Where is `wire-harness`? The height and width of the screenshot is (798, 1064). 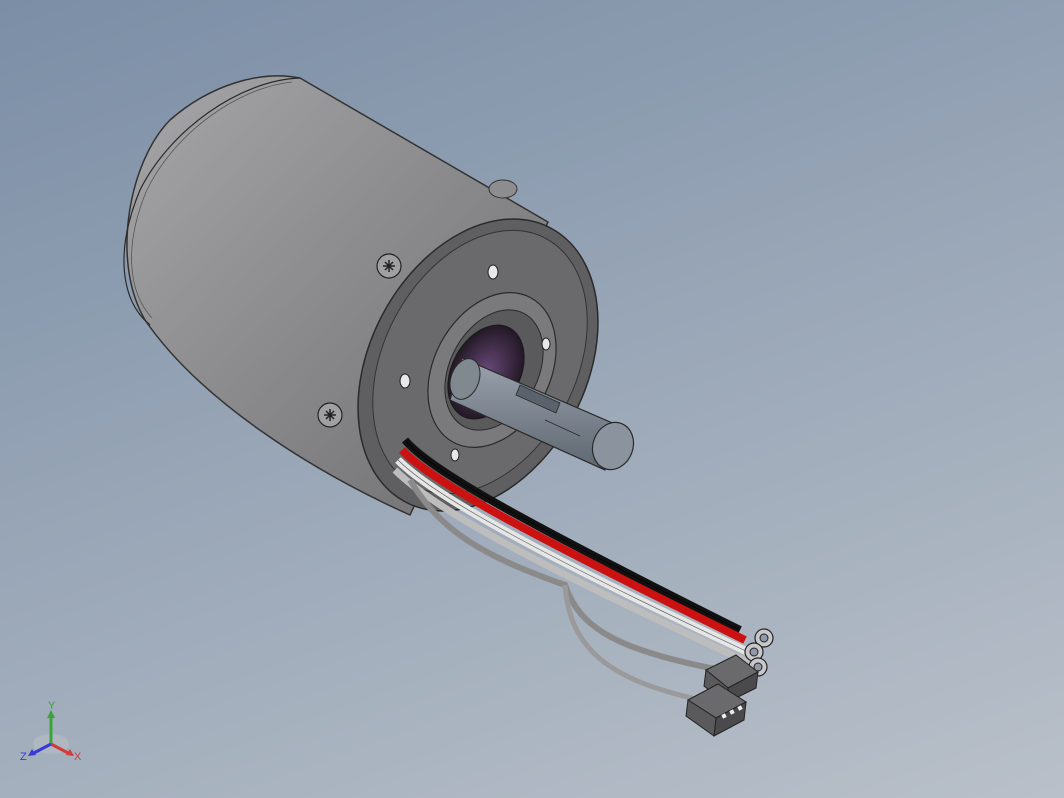
wire-harness is located at coordinates (573, 570).